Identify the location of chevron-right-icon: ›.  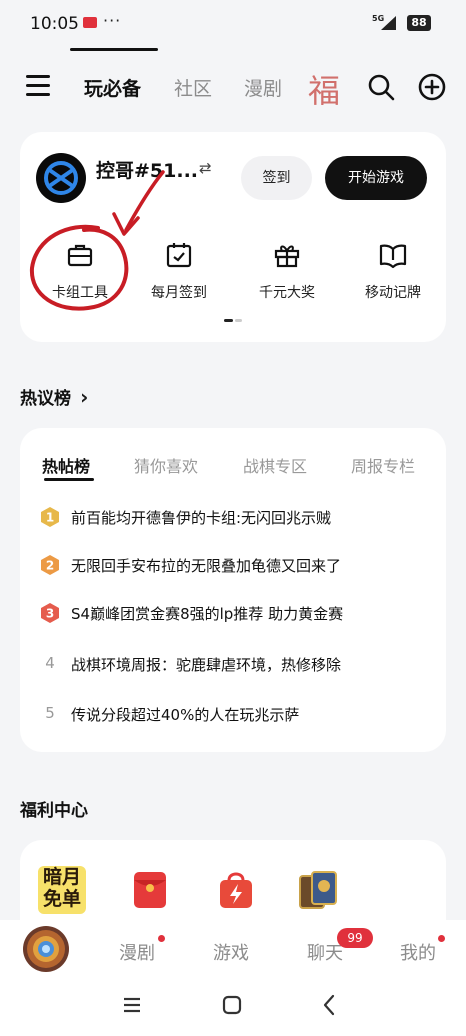
(84, 397).